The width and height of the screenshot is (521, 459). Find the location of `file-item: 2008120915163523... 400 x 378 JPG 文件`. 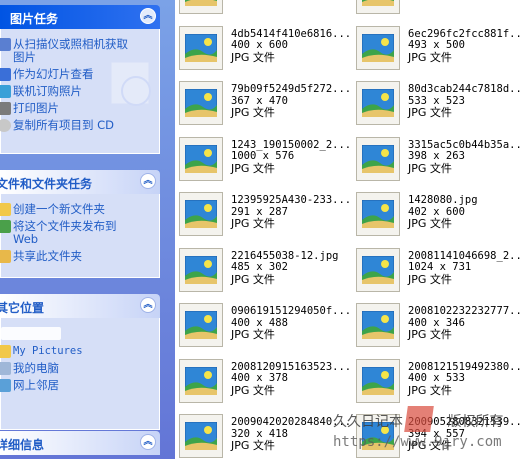

file-item: 2008120915163523... 400 x 378 JPG 文件 is located at coordinates (263, 385).